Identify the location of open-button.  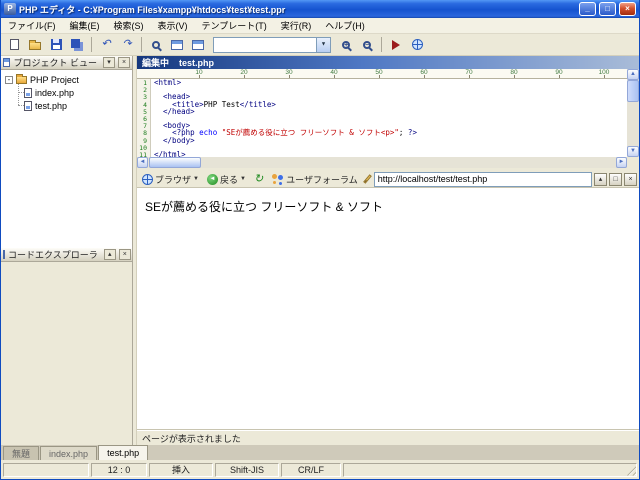
(35, 45).